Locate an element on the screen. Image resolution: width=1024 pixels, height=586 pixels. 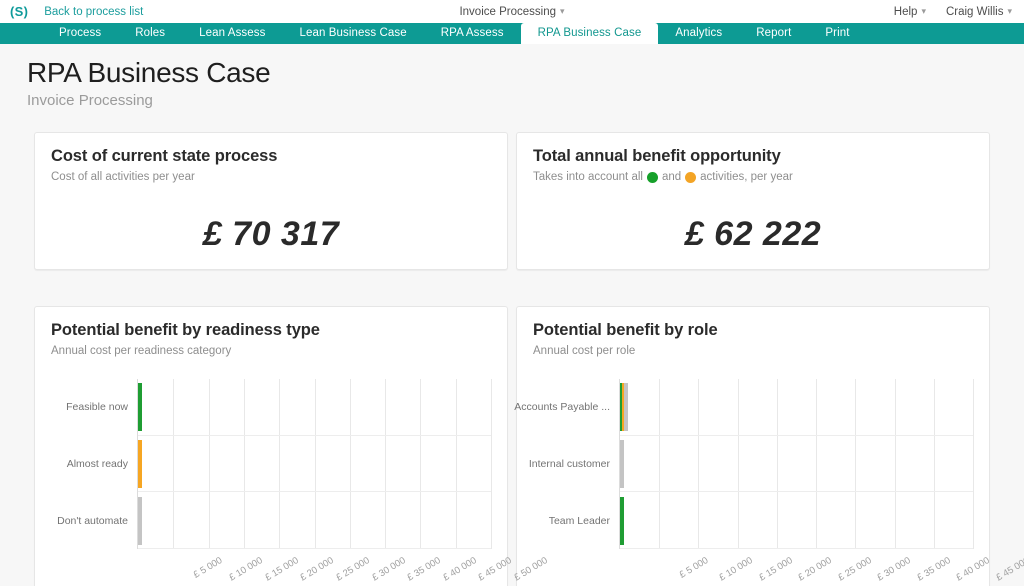
category-label: Feasible now is located at coordinates (97, 407).